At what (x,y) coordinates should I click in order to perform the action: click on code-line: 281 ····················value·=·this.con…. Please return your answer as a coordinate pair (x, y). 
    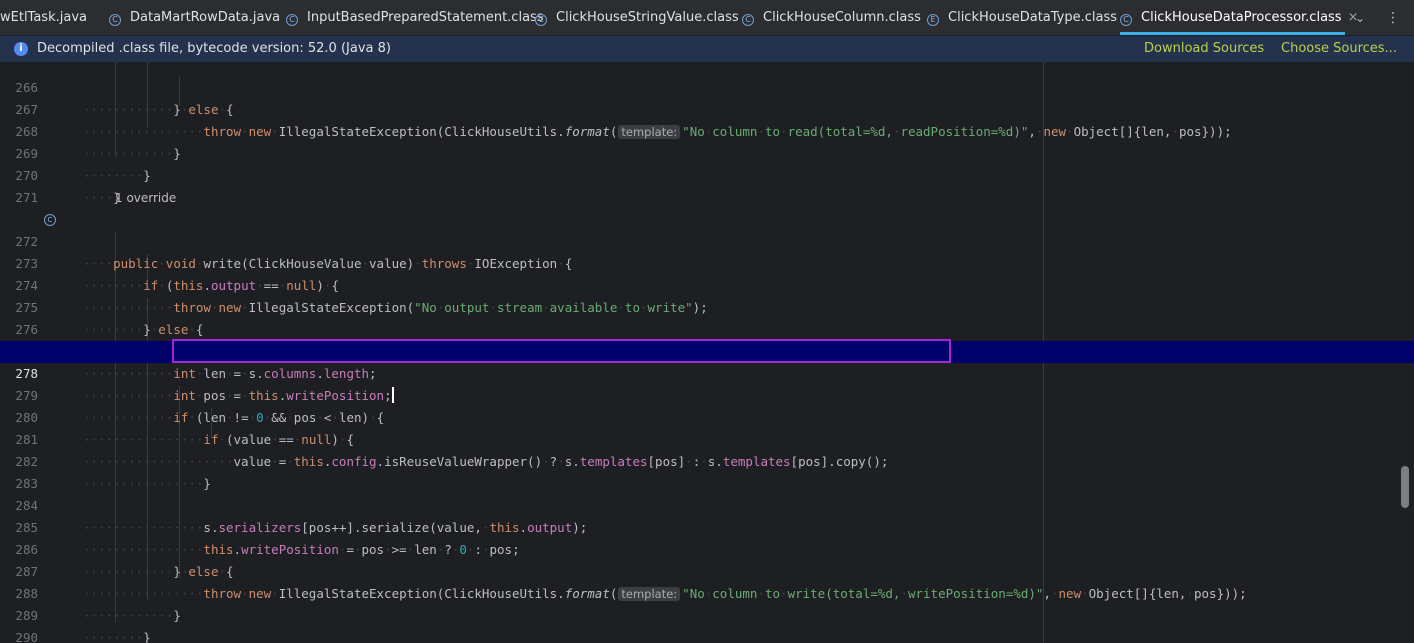
    Looking at the image, I should click on (707, 438).